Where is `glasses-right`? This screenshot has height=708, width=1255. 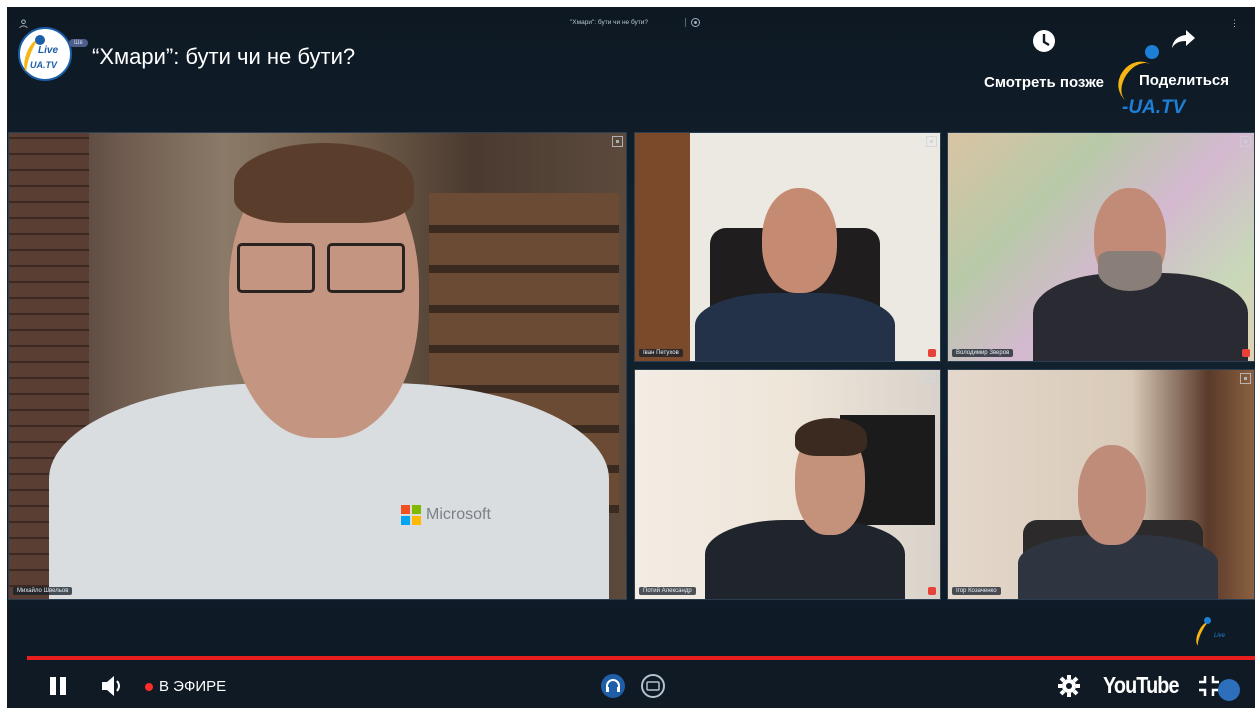
glasses-right is located at coordinates (366, 268).